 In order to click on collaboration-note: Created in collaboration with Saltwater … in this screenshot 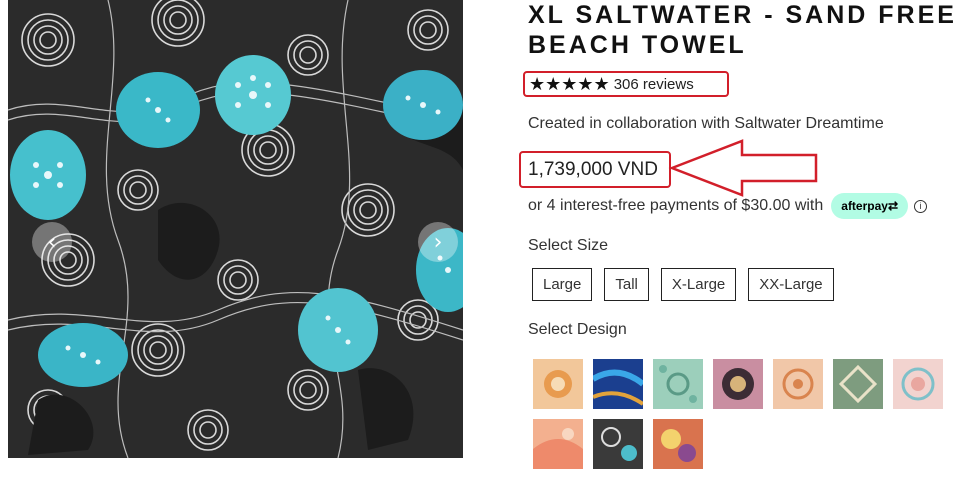, I will do `click(706, 123)`.